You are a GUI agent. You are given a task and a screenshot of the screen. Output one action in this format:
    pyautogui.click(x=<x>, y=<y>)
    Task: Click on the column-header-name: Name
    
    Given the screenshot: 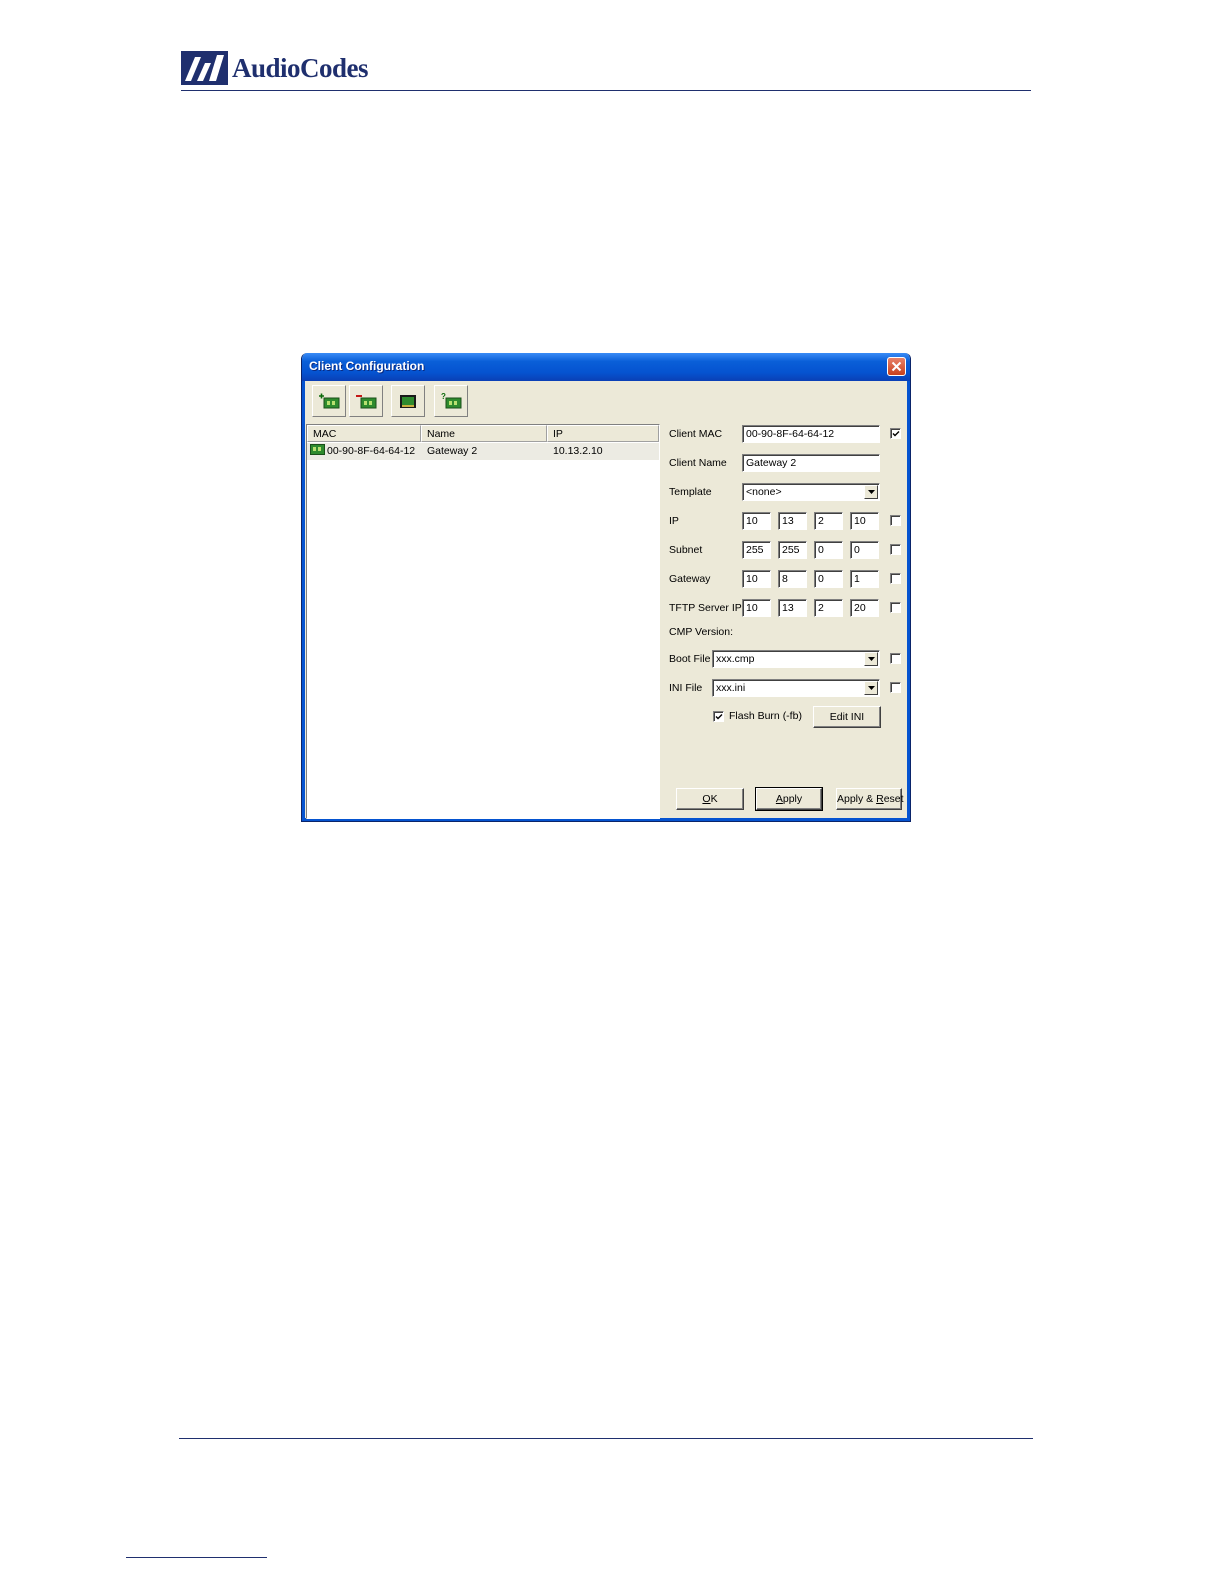 What is the action you would take?
    pyautogui.click(x=484, y=433)
    